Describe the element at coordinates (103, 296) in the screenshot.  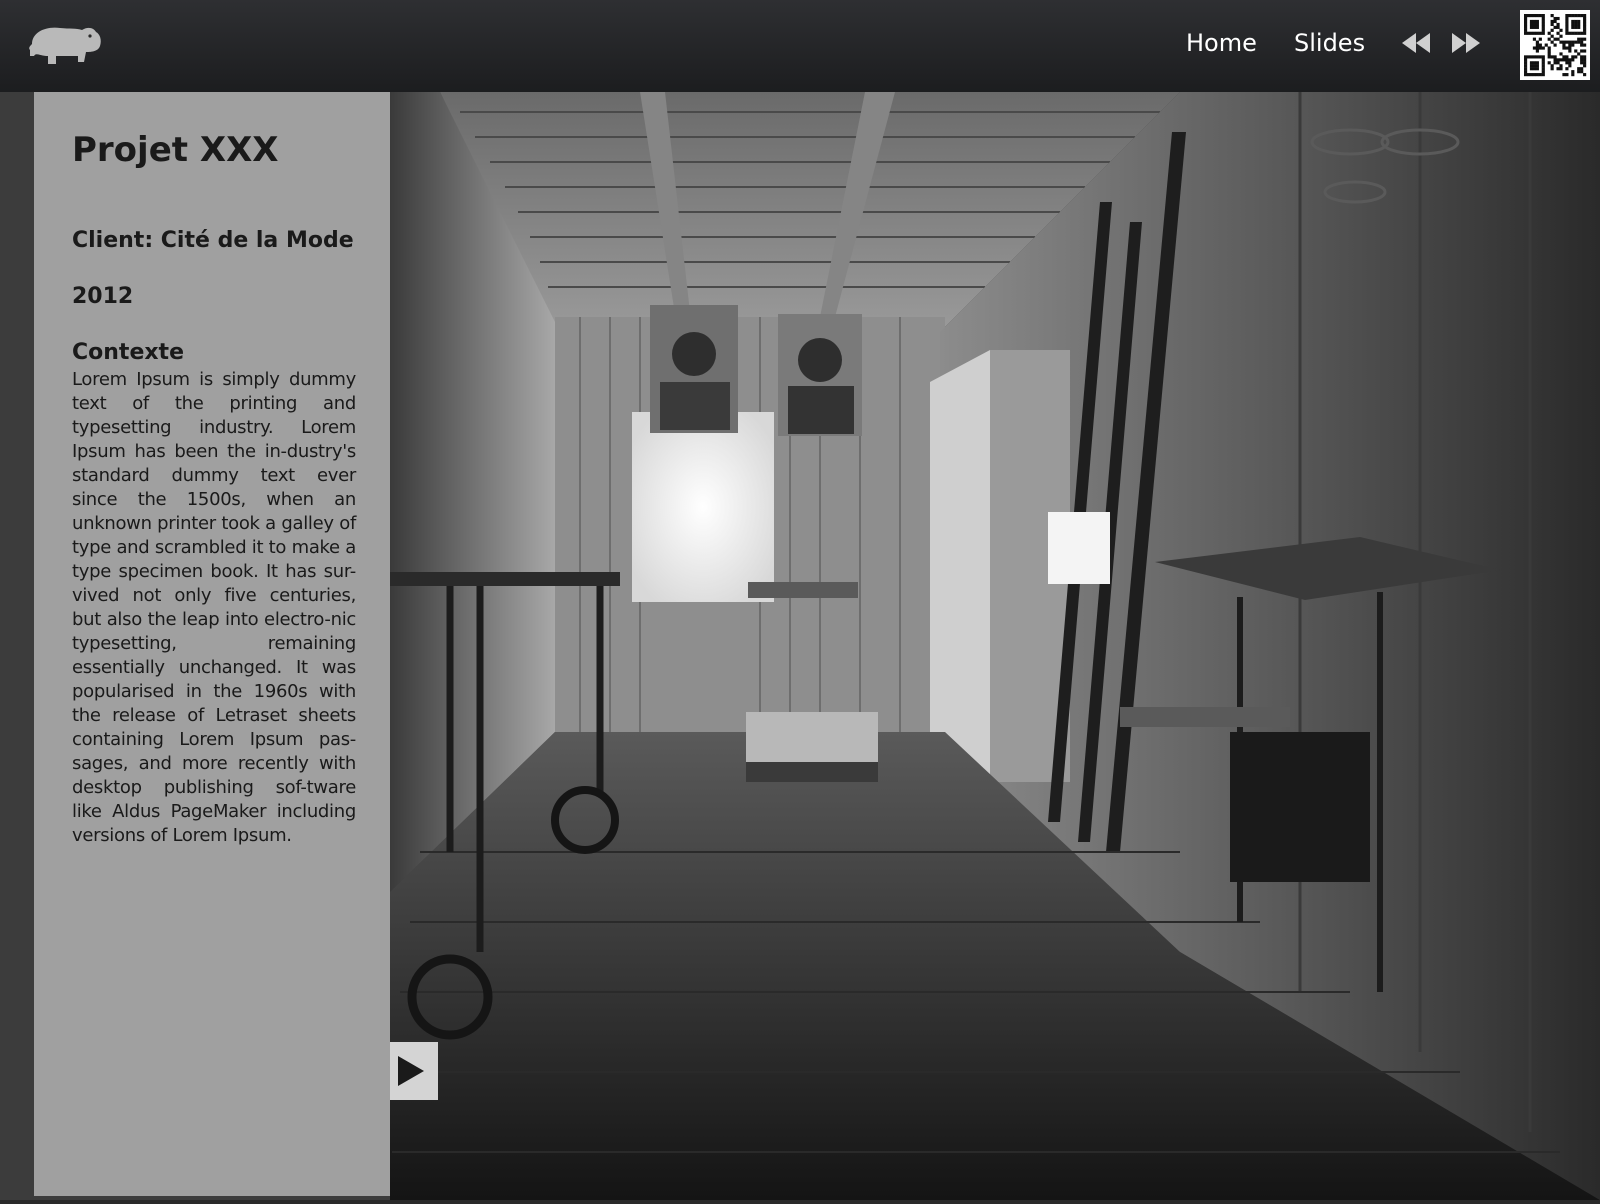
I see `project-year: 2012` at that location.